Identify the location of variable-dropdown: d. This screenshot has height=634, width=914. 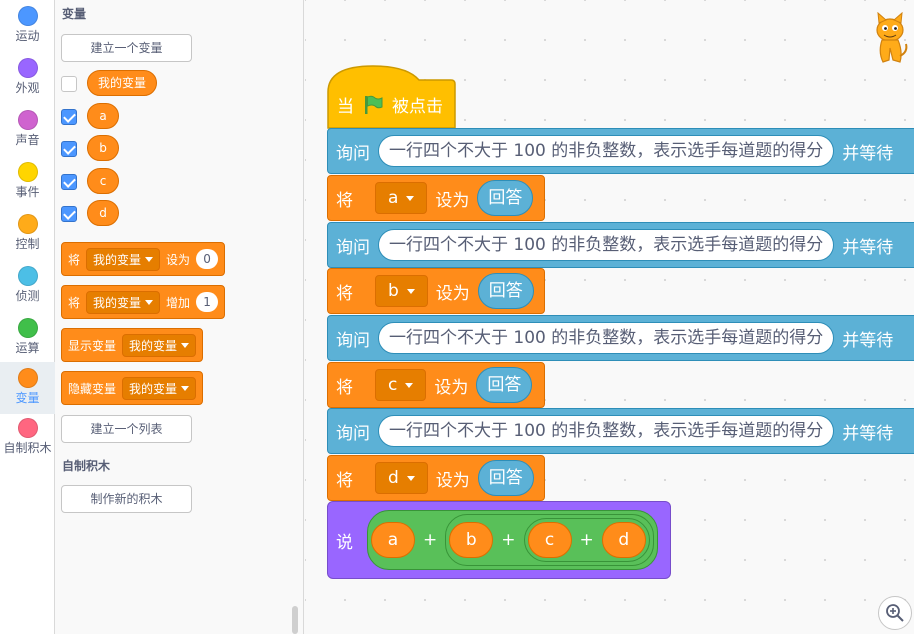
(401, 478).